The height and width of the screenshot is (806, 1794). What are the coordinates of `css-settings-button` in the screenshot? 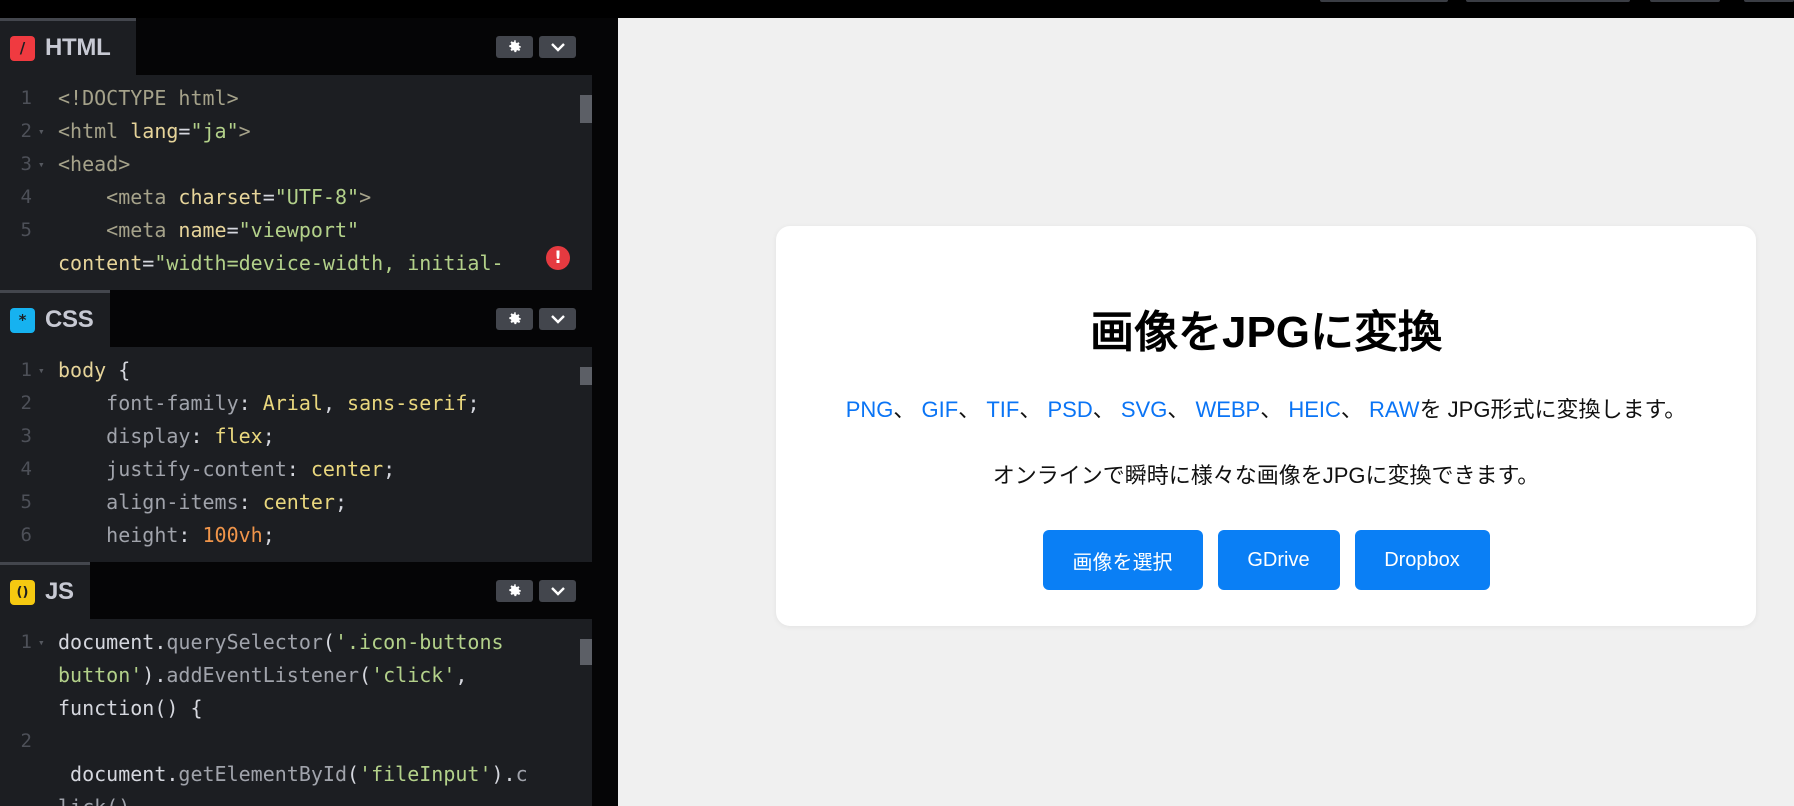 It's located at (514, 319).